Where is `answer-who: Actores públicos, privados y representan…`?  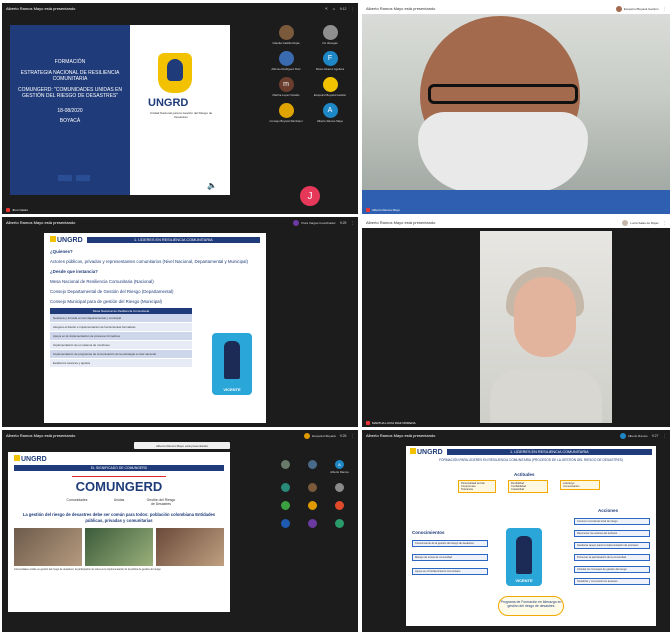
answer-who: Actores públicos, privados y representan… is located at coordinates (149, 261).